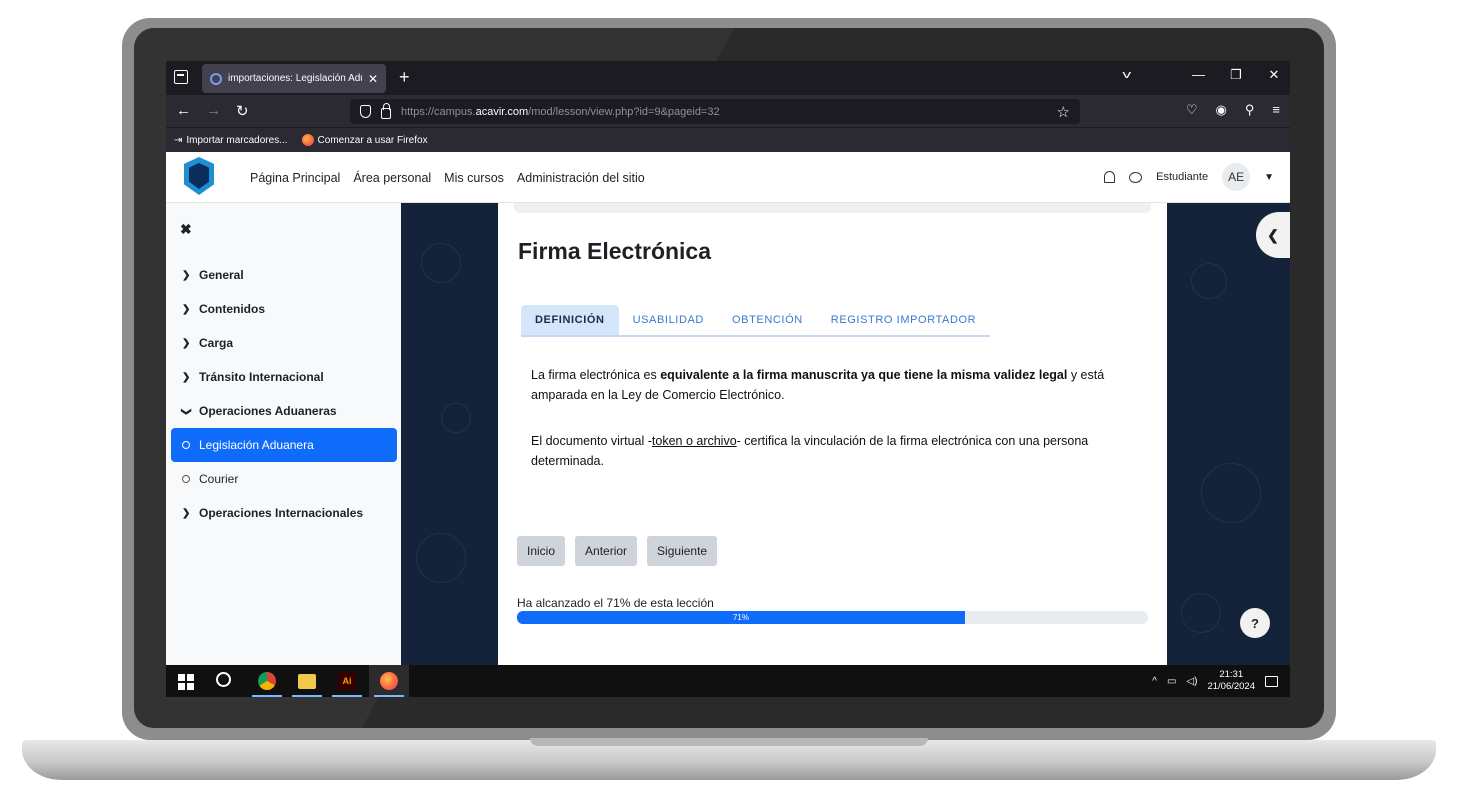 The width and height of the screenshot is (1460, 798). I want to click on tab-usabilidad: USABILIDAD, so click(668, 320).